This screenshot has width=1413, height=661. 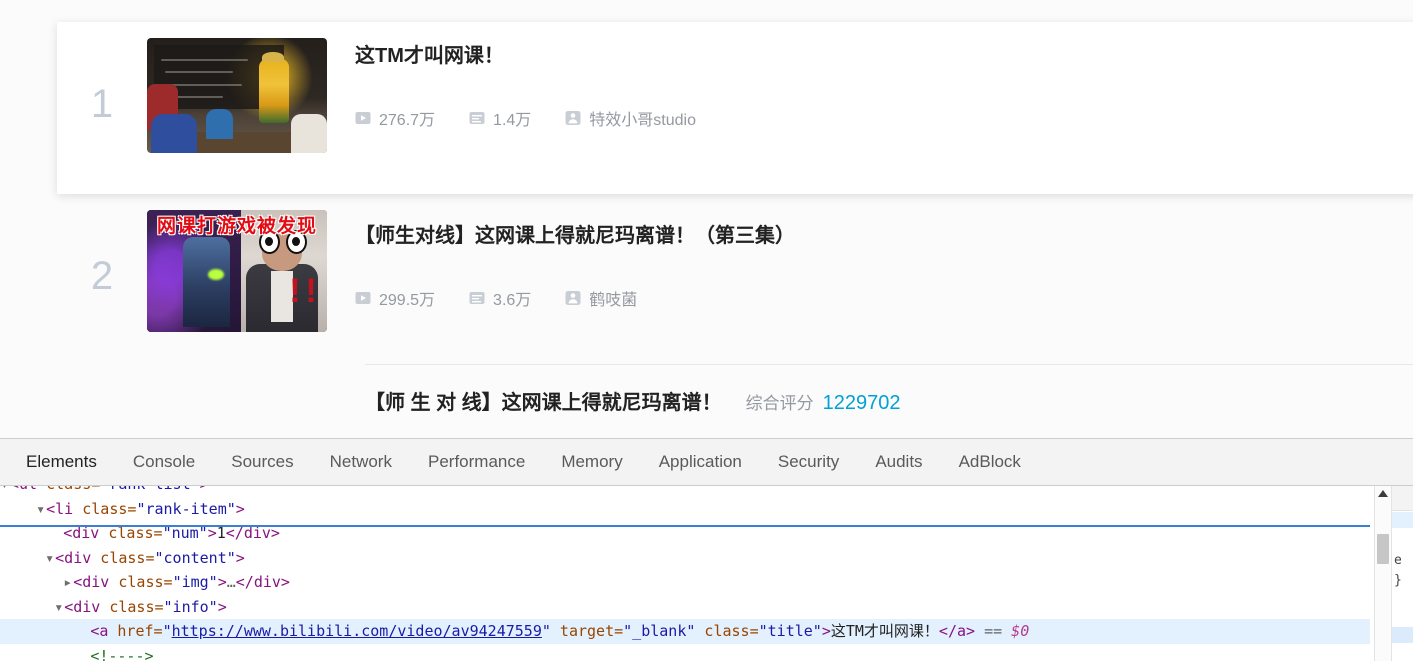 What do you see at coordinates (613, 300) in the screenshot?
I see `author-label: 鹤吱菌` at bounding box center [613, 300].